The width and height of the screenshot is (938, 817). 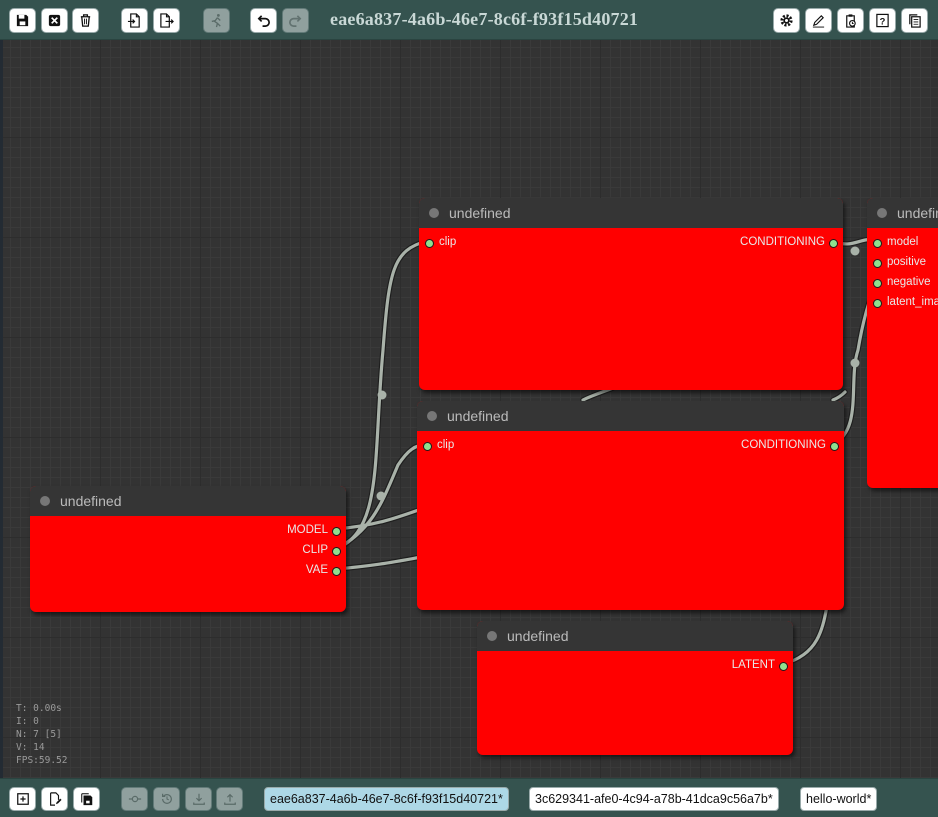 I want to click on download-button, so click(x=198, y=799).